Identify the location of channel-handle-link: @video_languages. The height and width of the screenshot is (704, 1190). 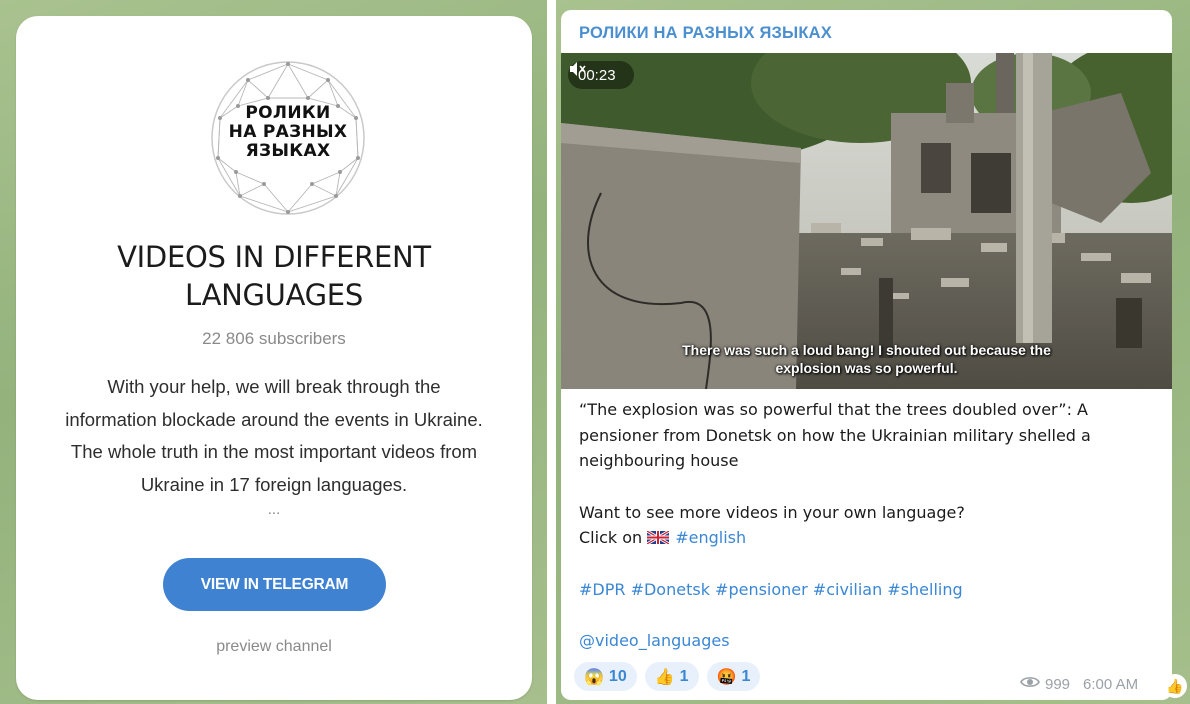
(869, 641).